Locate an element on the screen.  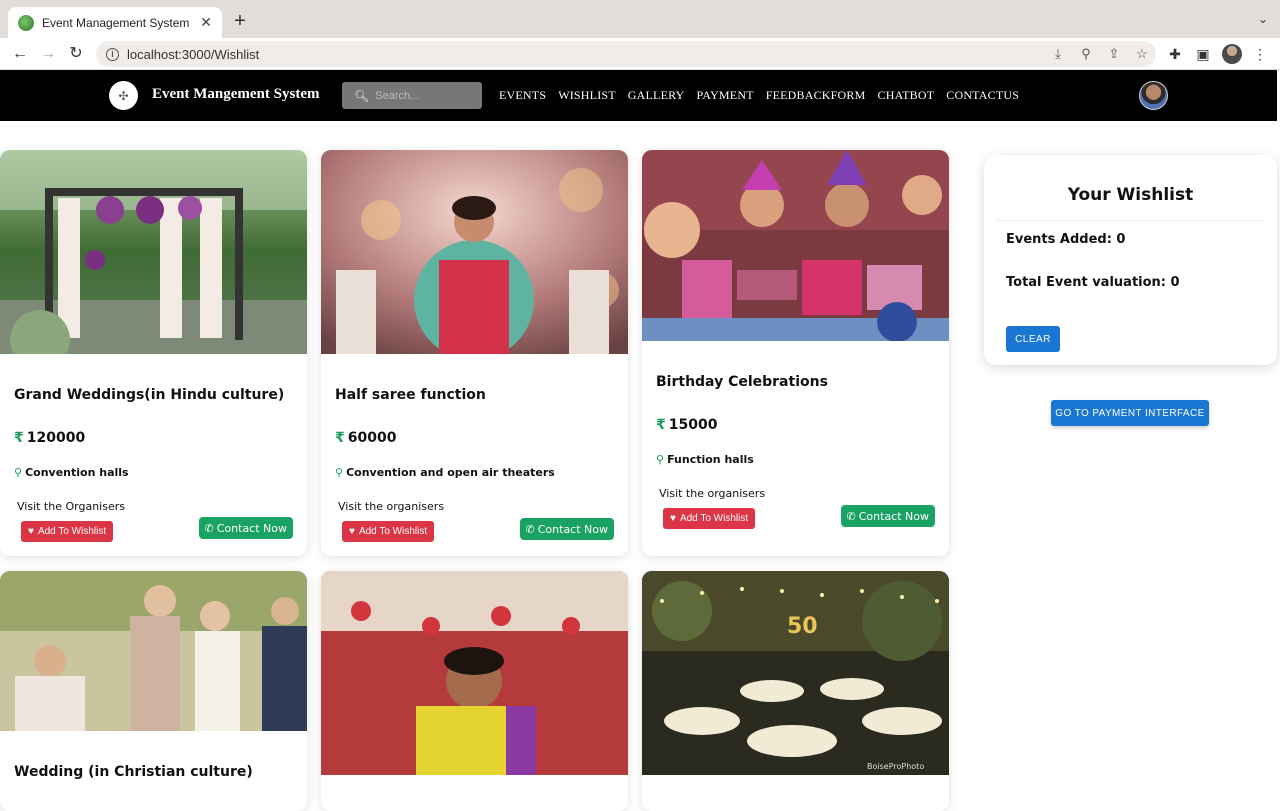
user-avatar is located at coordinates (1153, 95).